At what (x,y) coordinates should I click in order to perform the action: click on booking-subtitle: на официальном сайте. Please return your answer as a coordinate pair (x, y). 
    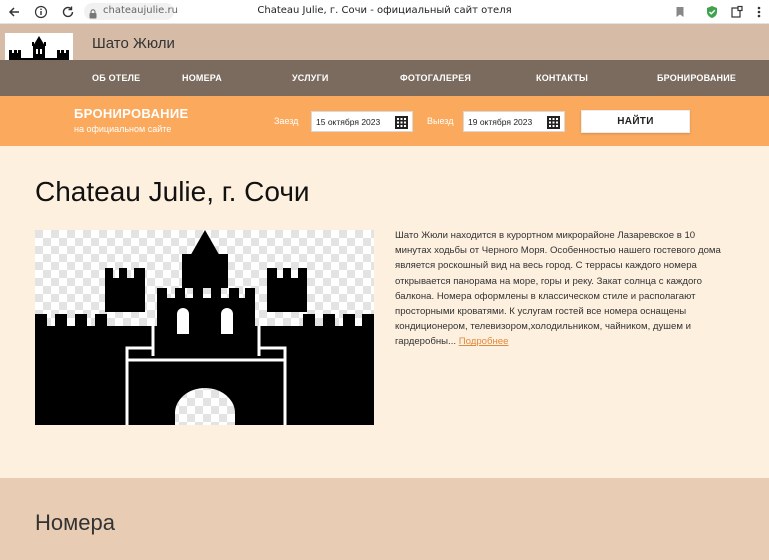
    Looking at the image, I should click on (123, 129).